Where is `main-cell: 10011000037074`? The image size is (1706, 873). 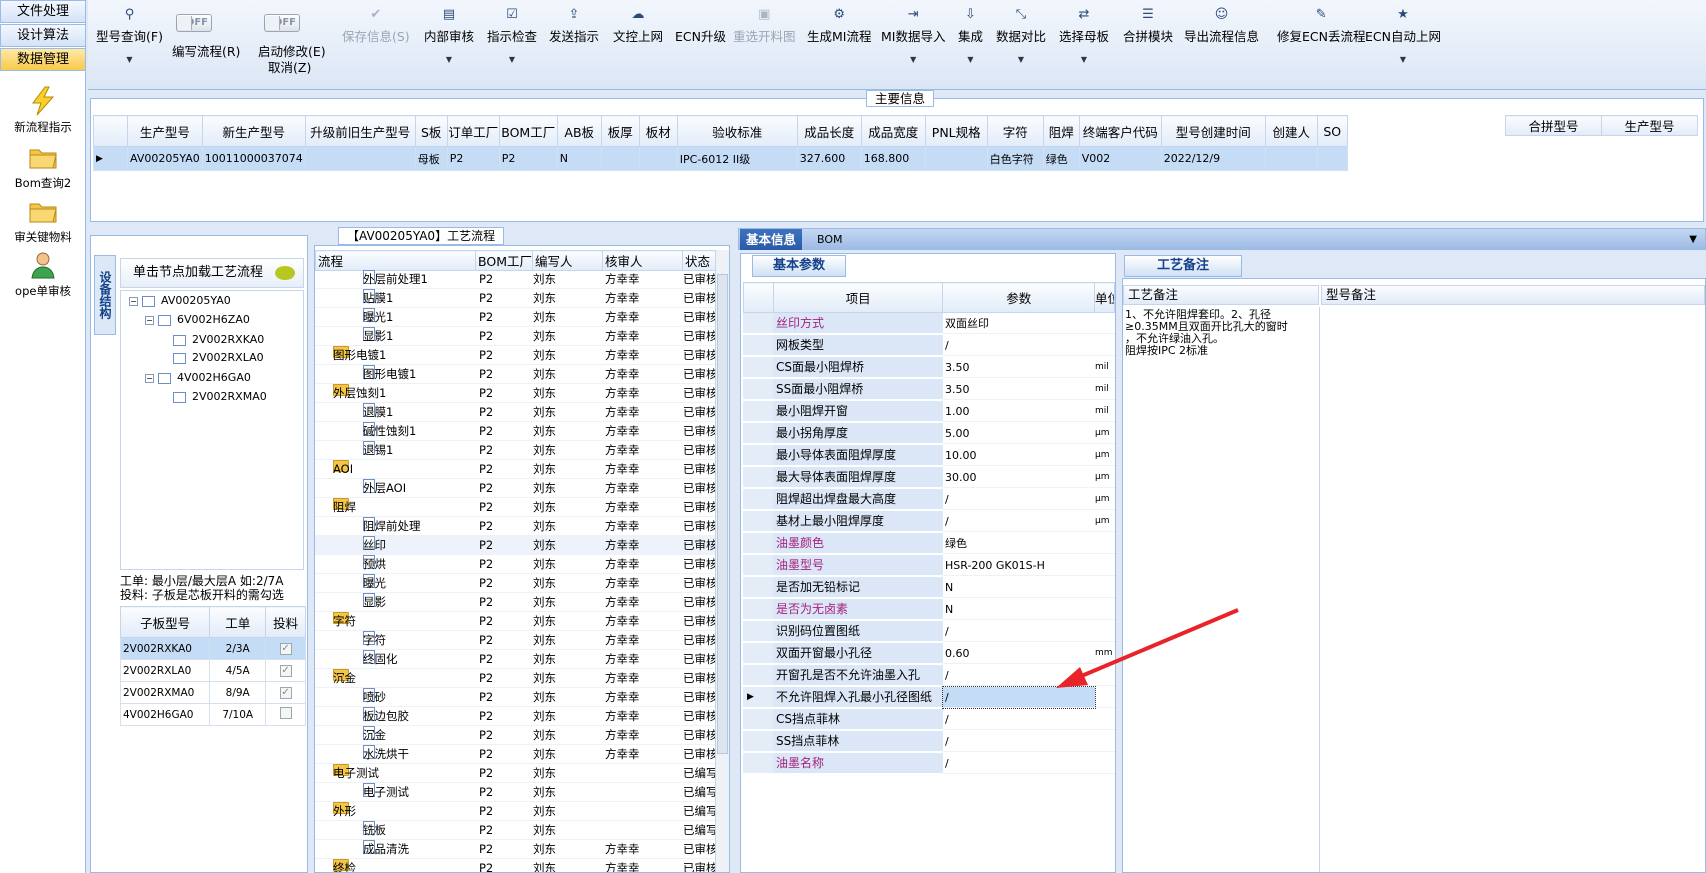 main-cell: 10011000037074 is located at coordinates (253, 158).